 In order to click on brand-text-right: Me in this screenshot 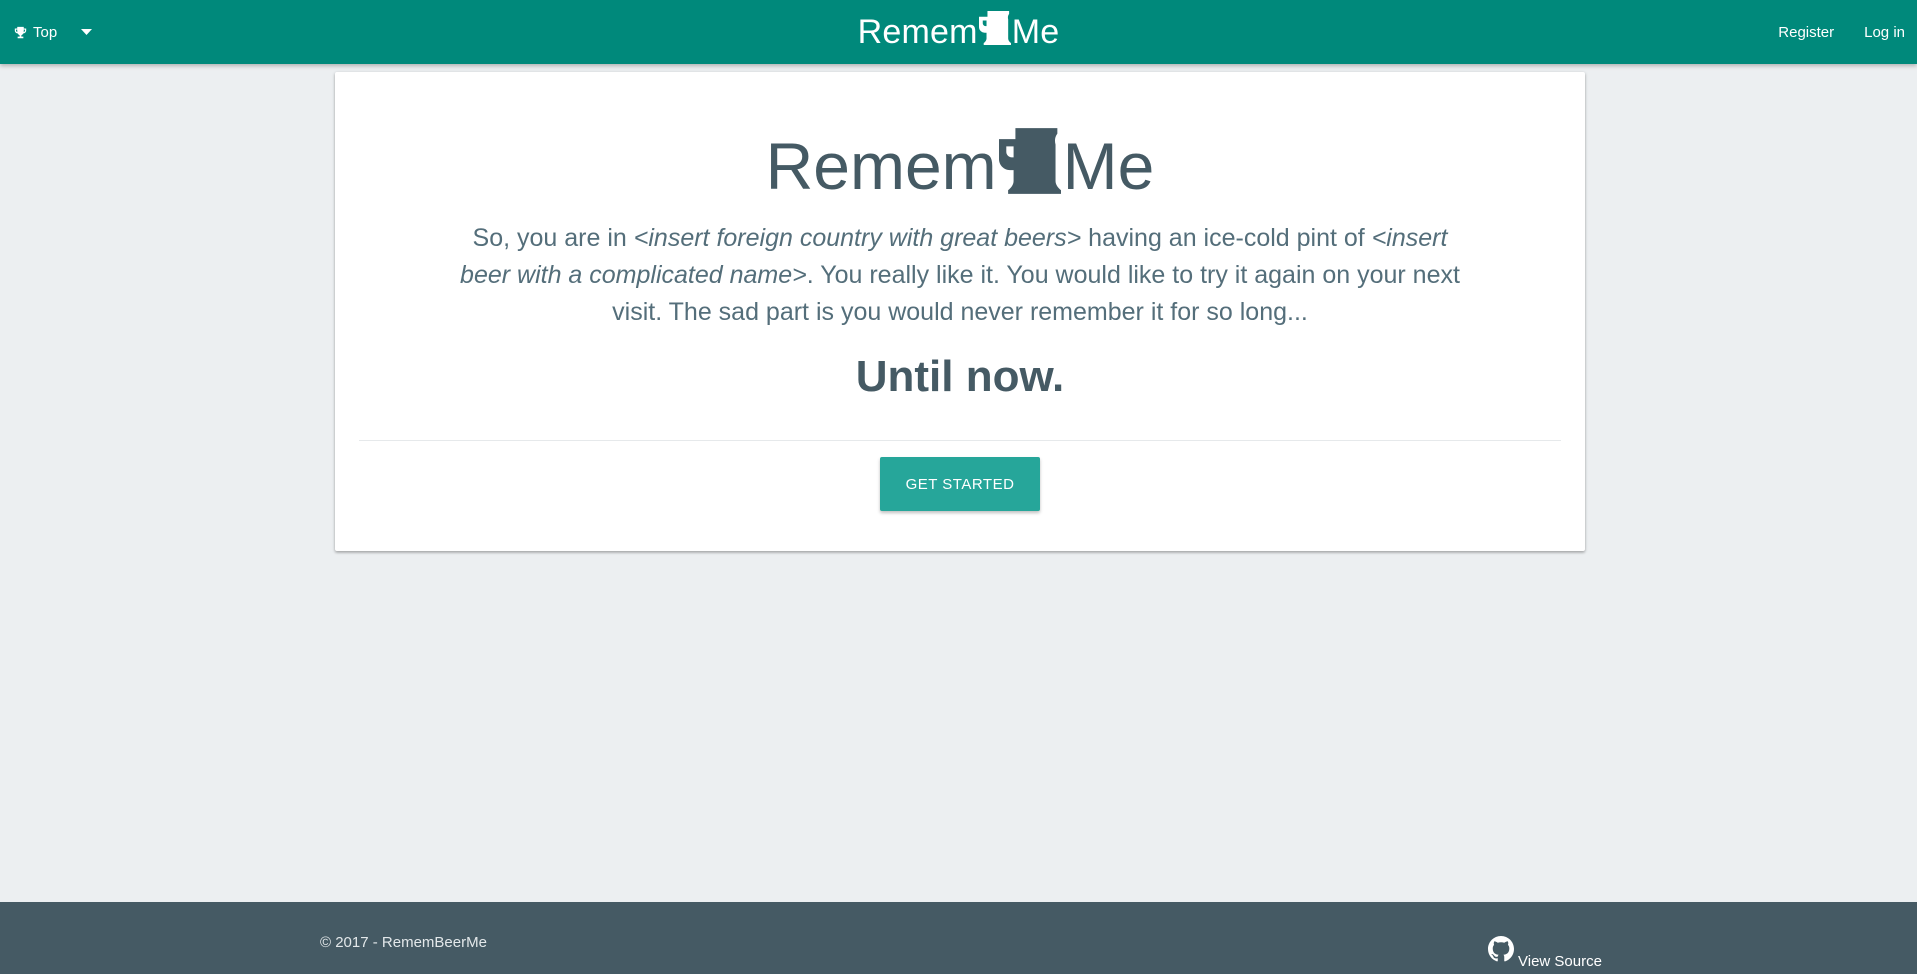, I will do `click(1035, 31)`.